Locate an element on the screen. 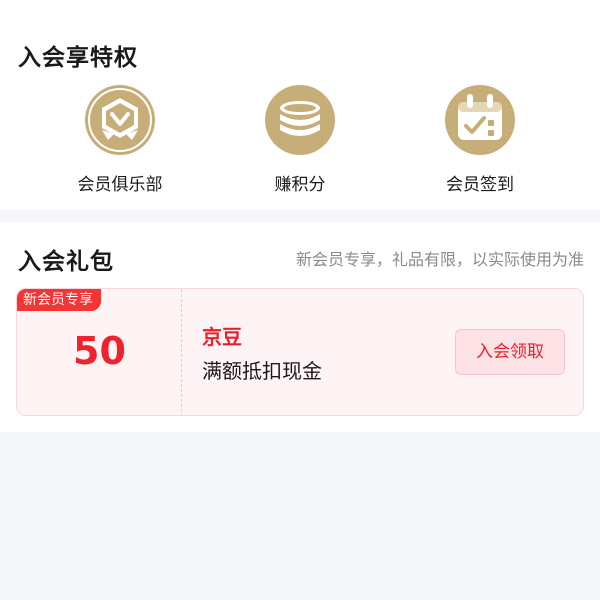  member-club-badge-icon is located at coordinates (120, 120).